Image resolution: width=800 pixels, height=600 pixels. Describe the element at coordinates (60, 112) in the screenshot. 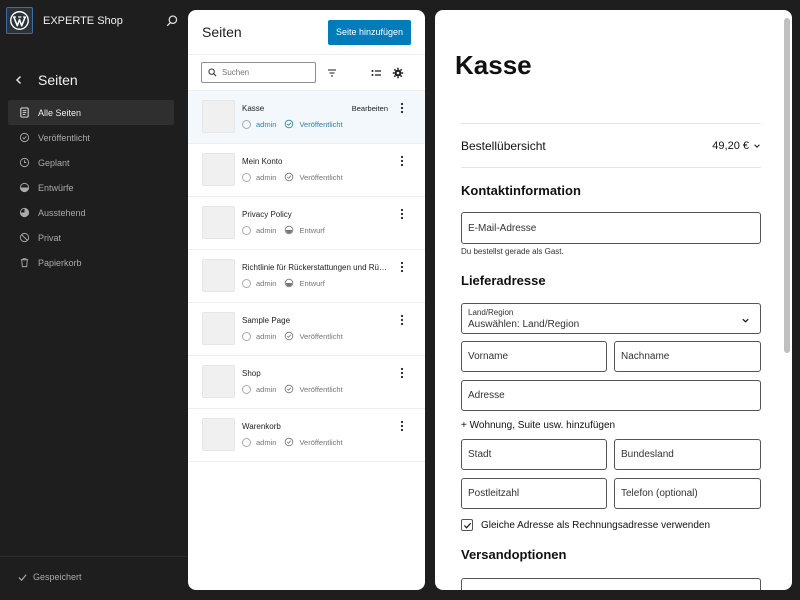

I see `sidebar-item-label: Alle Seiten` at that location.